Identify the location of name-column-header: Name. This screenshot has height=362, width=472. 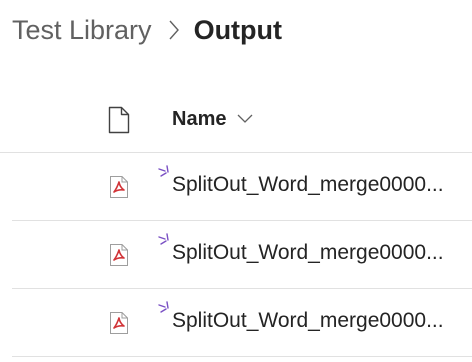
(213, 119).